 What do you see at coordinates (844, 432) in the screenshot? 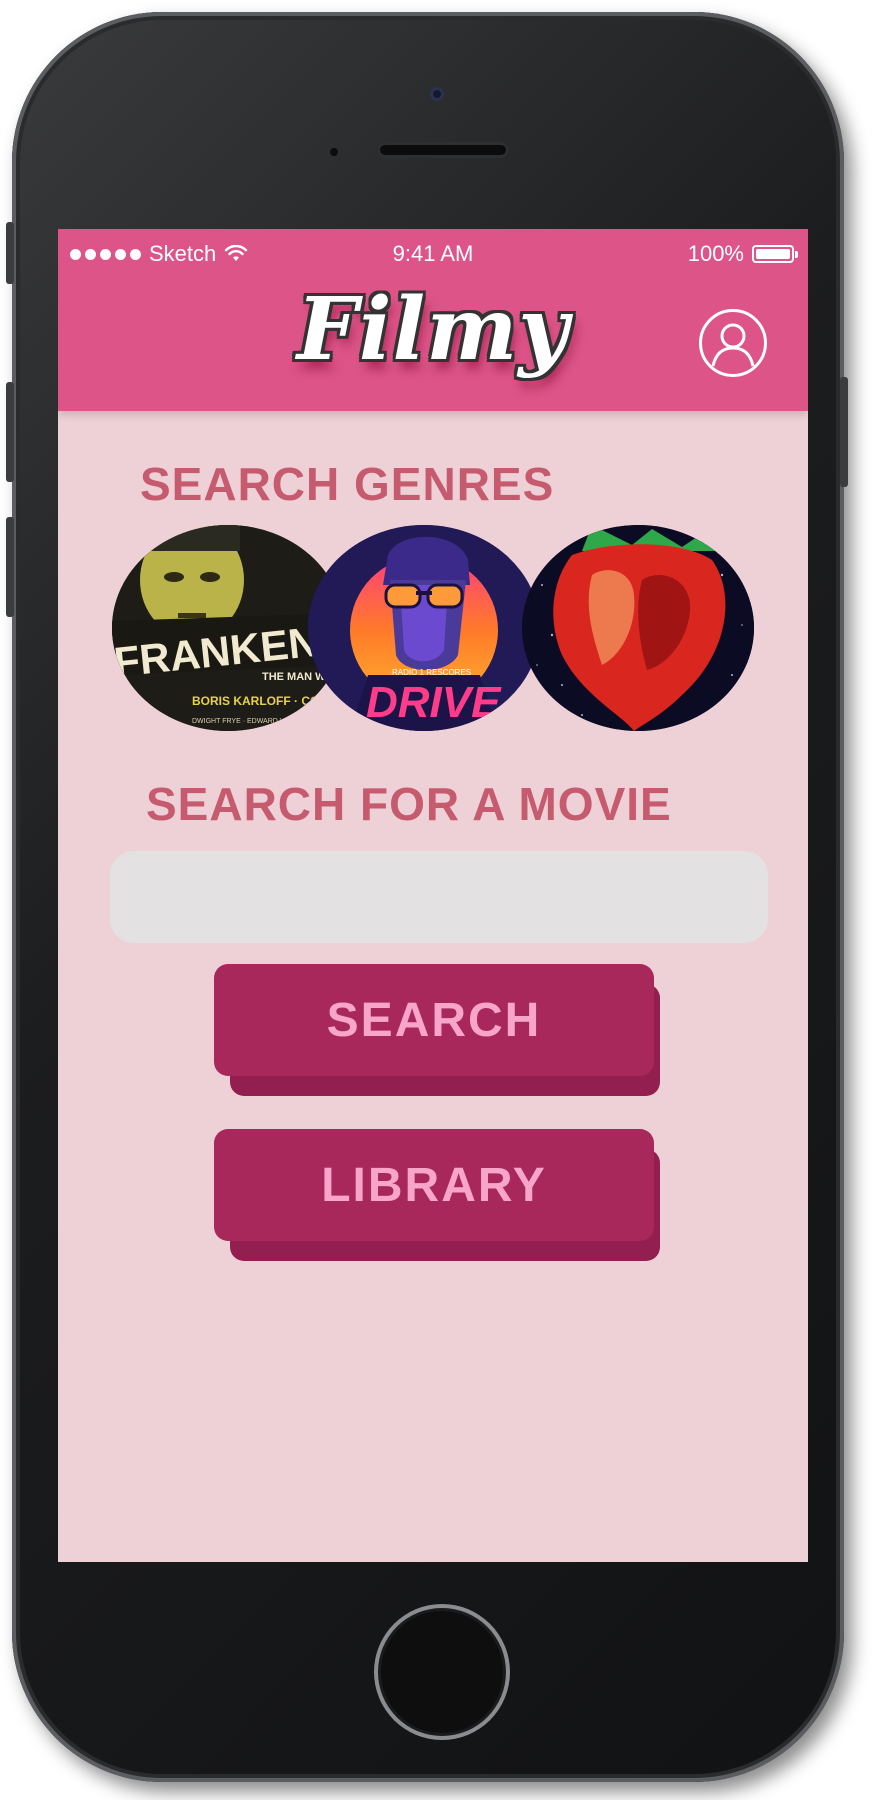
I see `power-button` at bounding box center [844, 432].